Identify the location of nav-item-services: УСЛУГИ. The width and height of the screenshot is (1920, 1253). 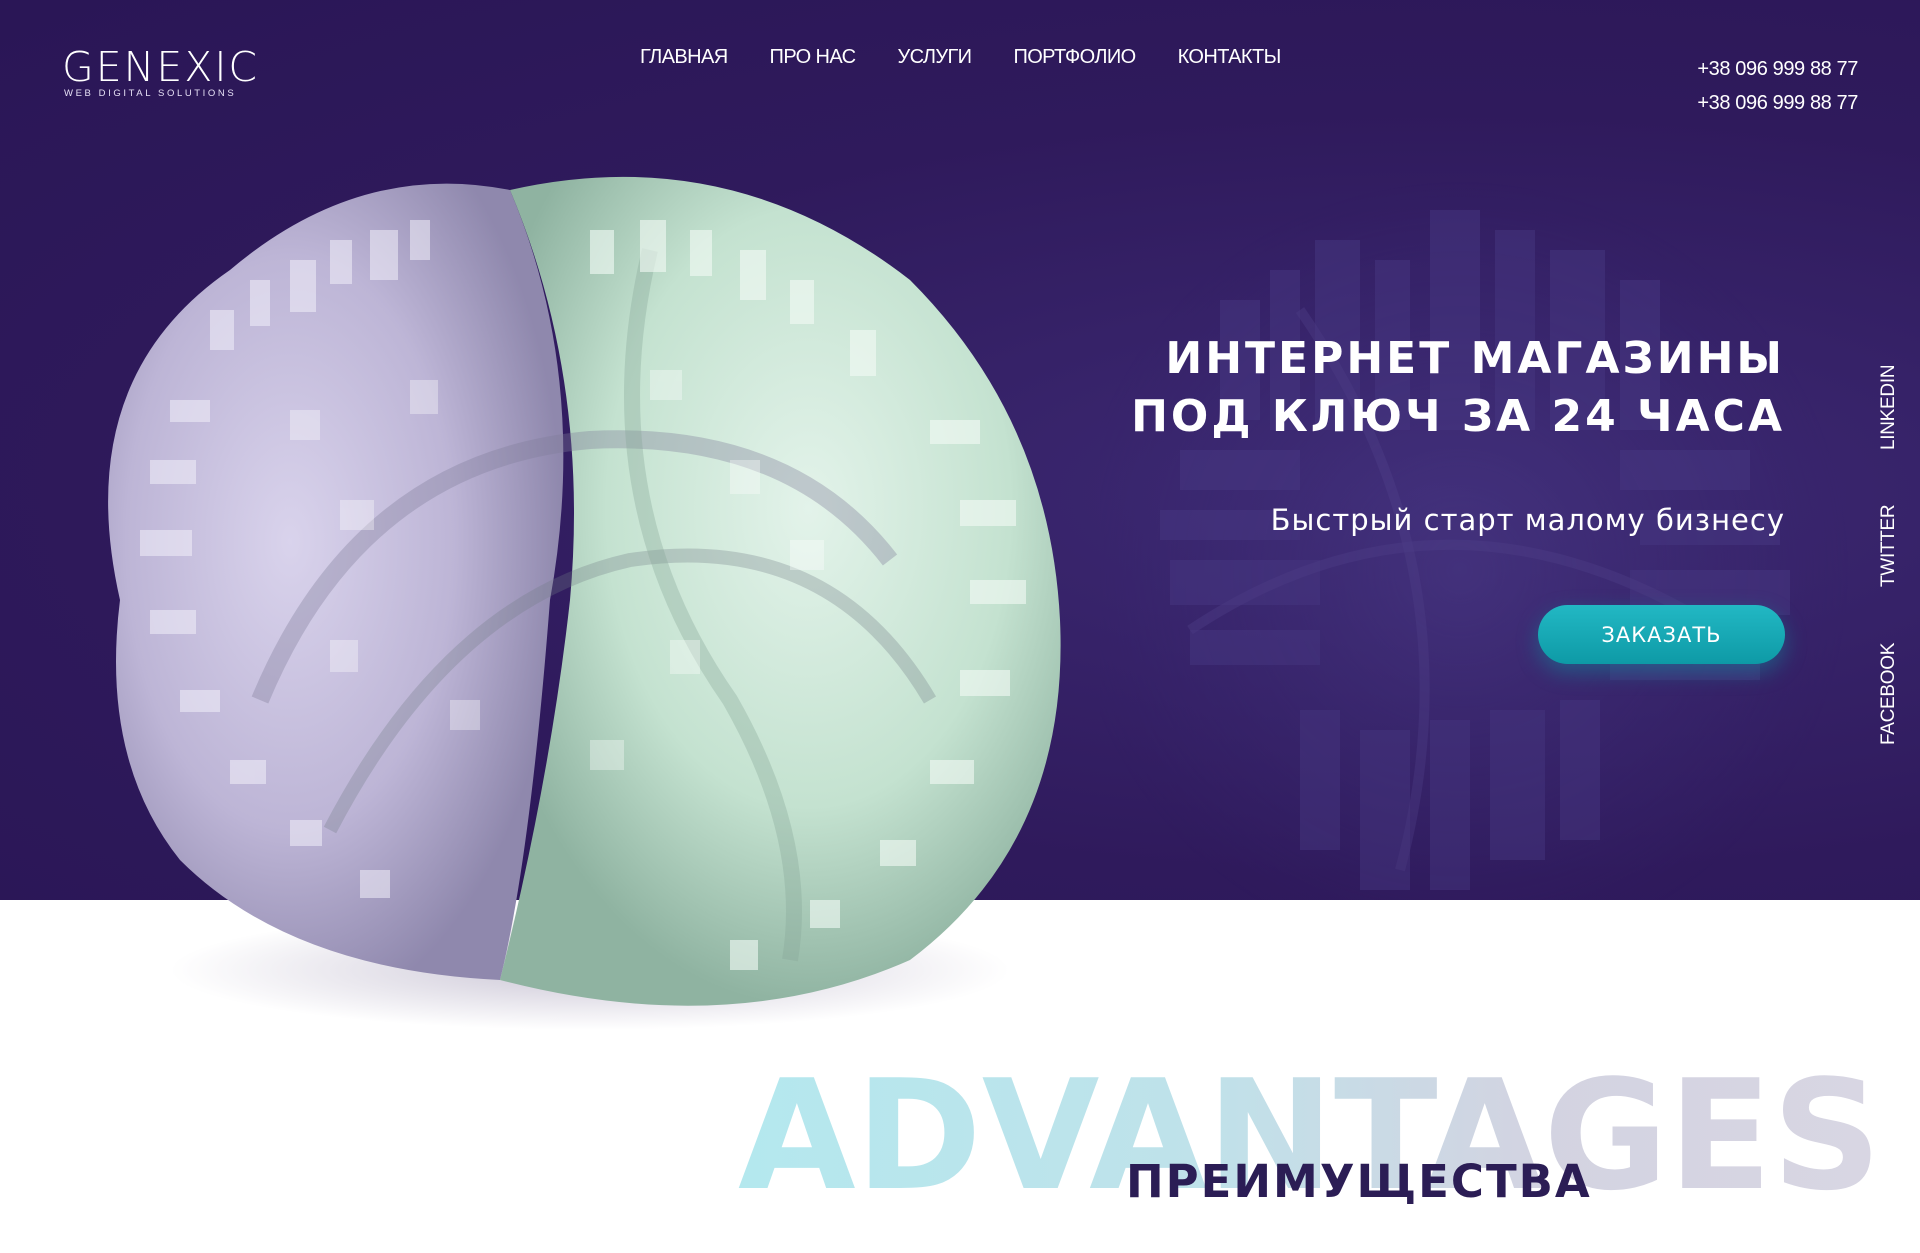
(935, 57).